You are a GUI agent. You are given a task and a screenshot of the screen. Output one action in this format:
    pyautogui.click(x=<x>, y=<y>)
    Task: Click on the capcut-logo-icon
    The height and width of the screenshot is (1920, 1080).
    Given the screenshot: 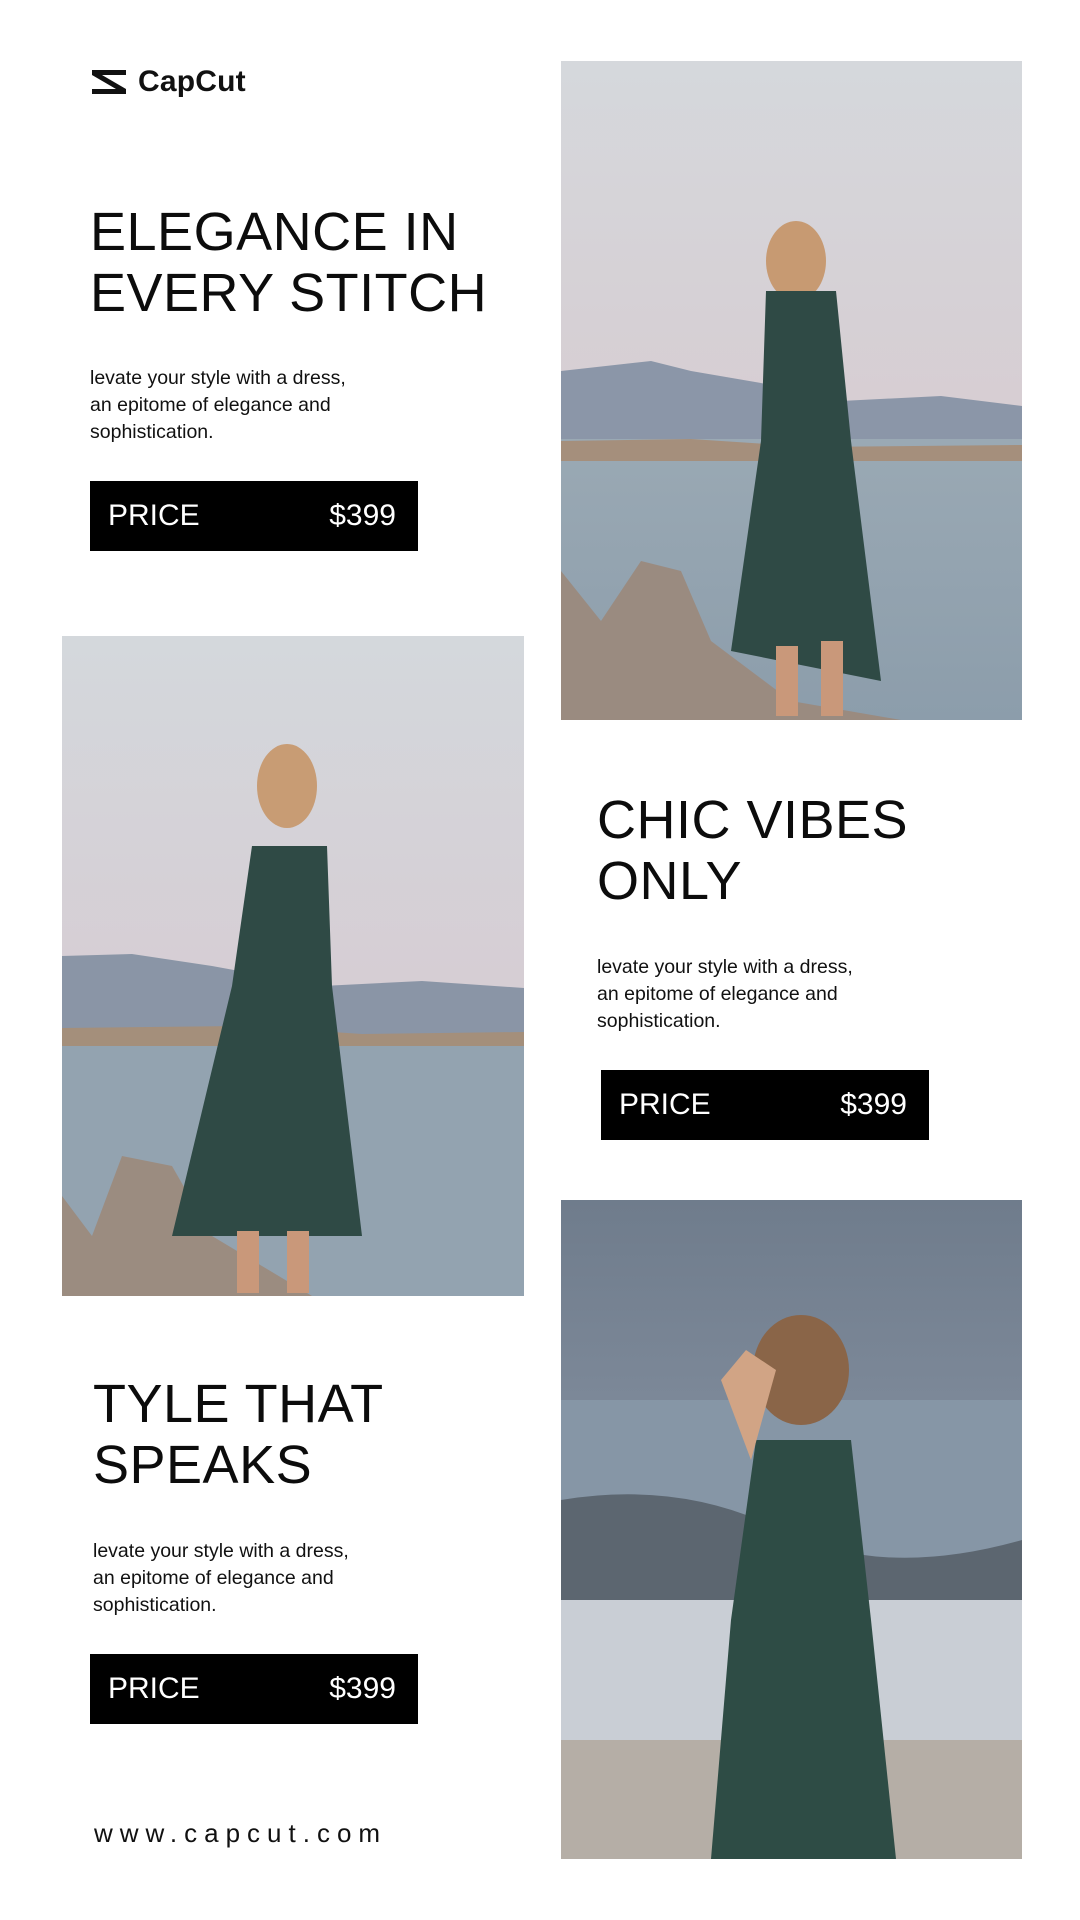 What is the action you would take?
    pyautogui.click(x=109, y=82)
    